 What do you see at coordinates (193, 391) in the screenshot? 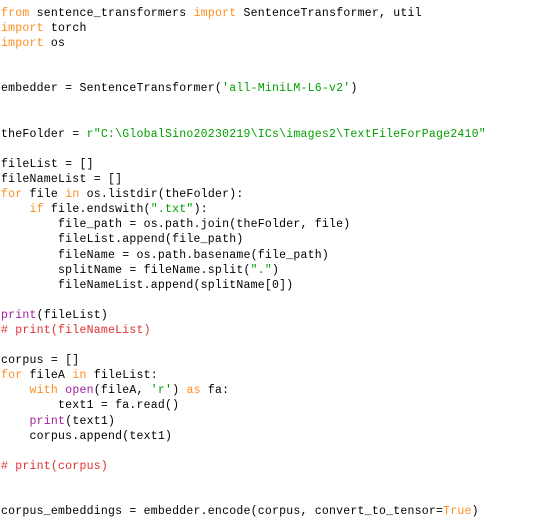
I see `code-token-kw: as` at bounding box center [193, 391].